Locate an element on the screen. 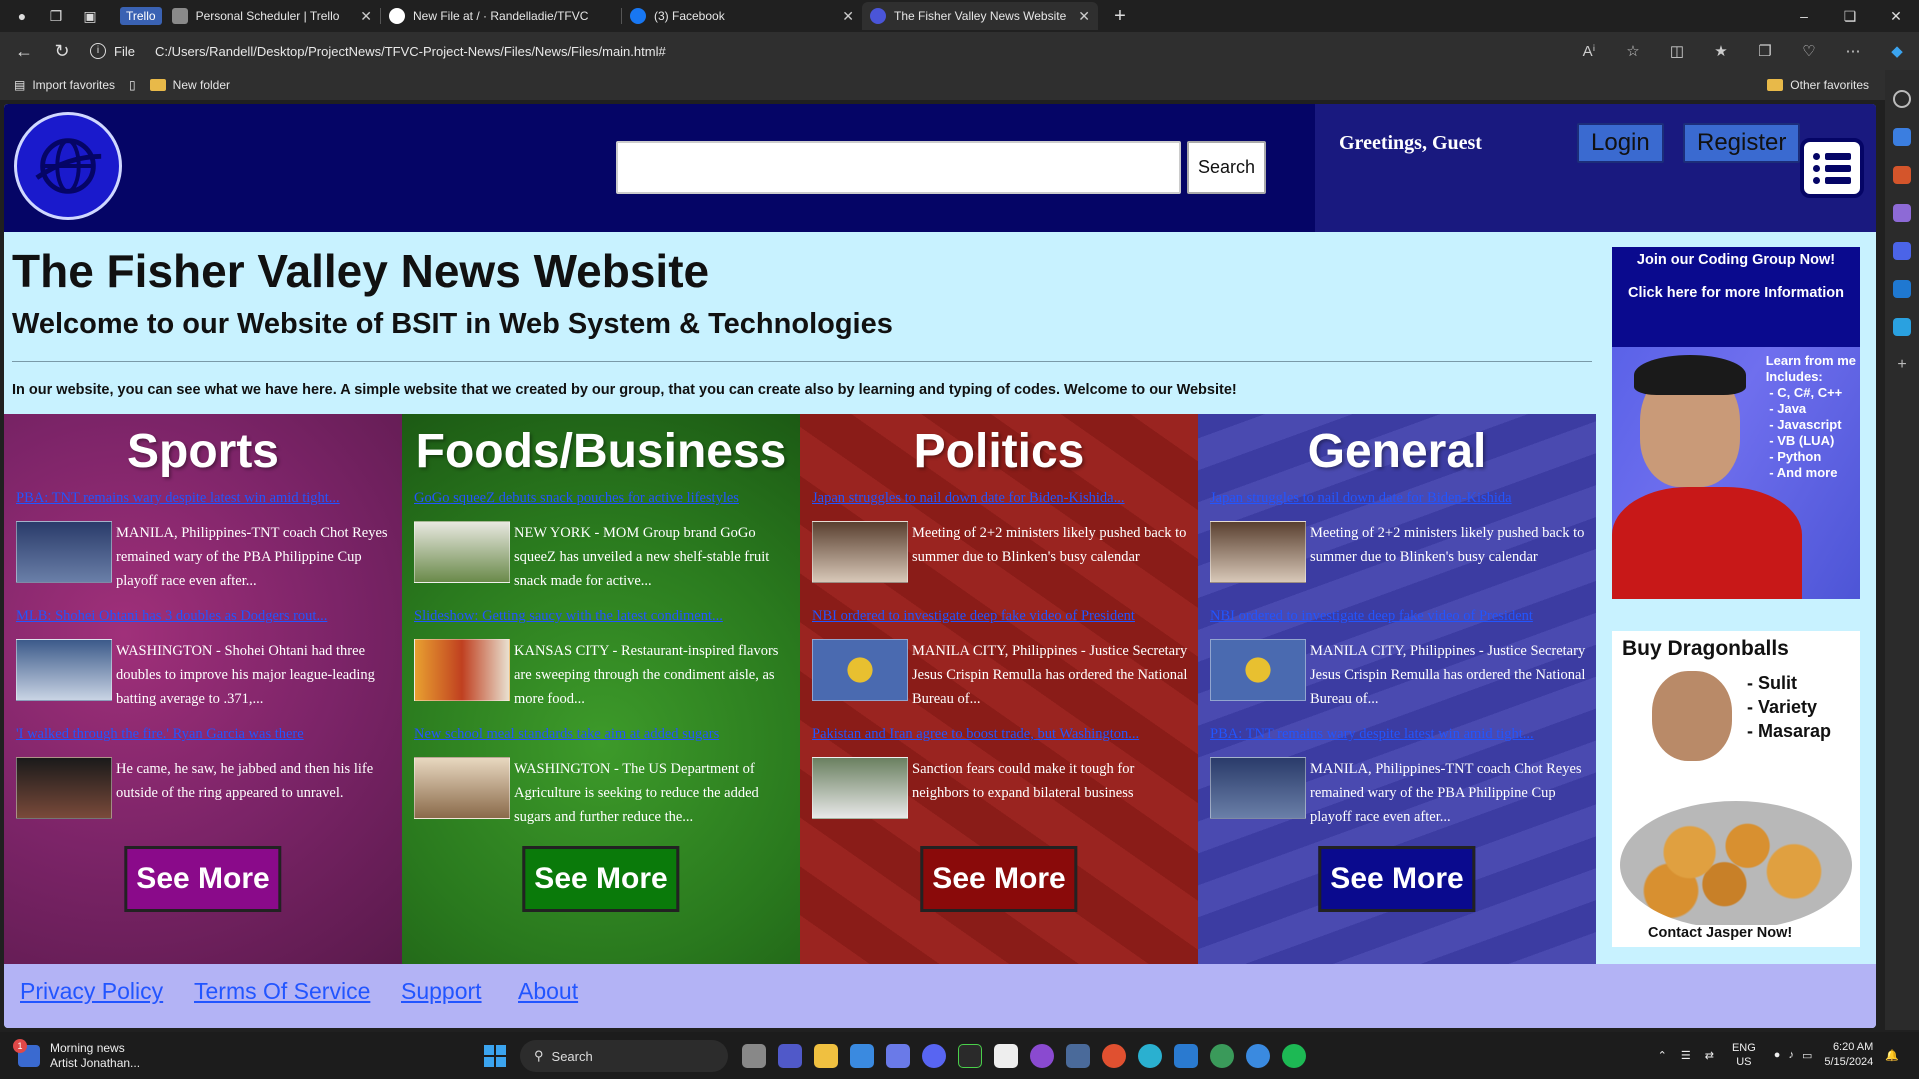 Image resolution: width=1919 pixels, height=1079 pixels. minimize-icon: – is located at coordinates (1804, 16).